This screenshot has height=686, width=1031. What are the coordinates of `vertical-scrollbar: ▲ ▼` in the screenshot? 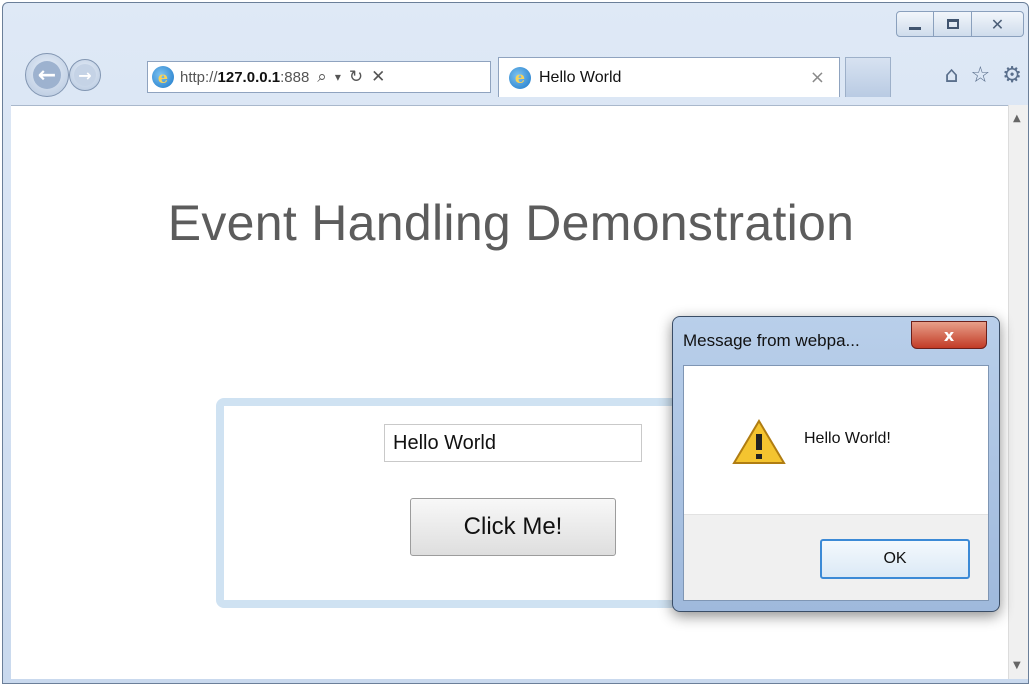 It's located at (1018, 392).